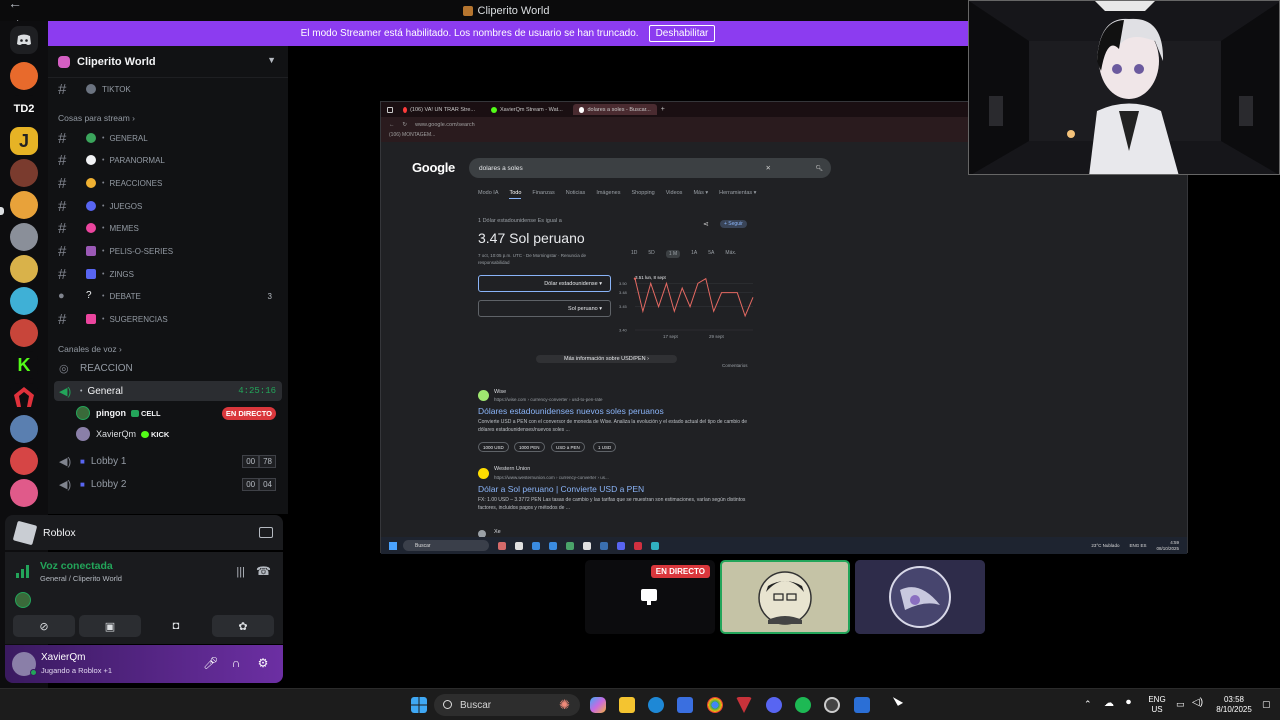  What do you see at coordinates (733, 224) in the screenshot?
I see `follow-button: + Seguir` at bounding box center [733, 224].